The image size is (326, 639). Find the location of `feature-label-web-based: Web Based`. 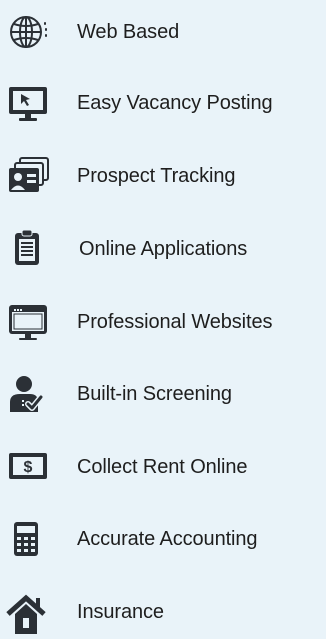

feature-label-web-based: Web Based is located at coordinates (128, 32).